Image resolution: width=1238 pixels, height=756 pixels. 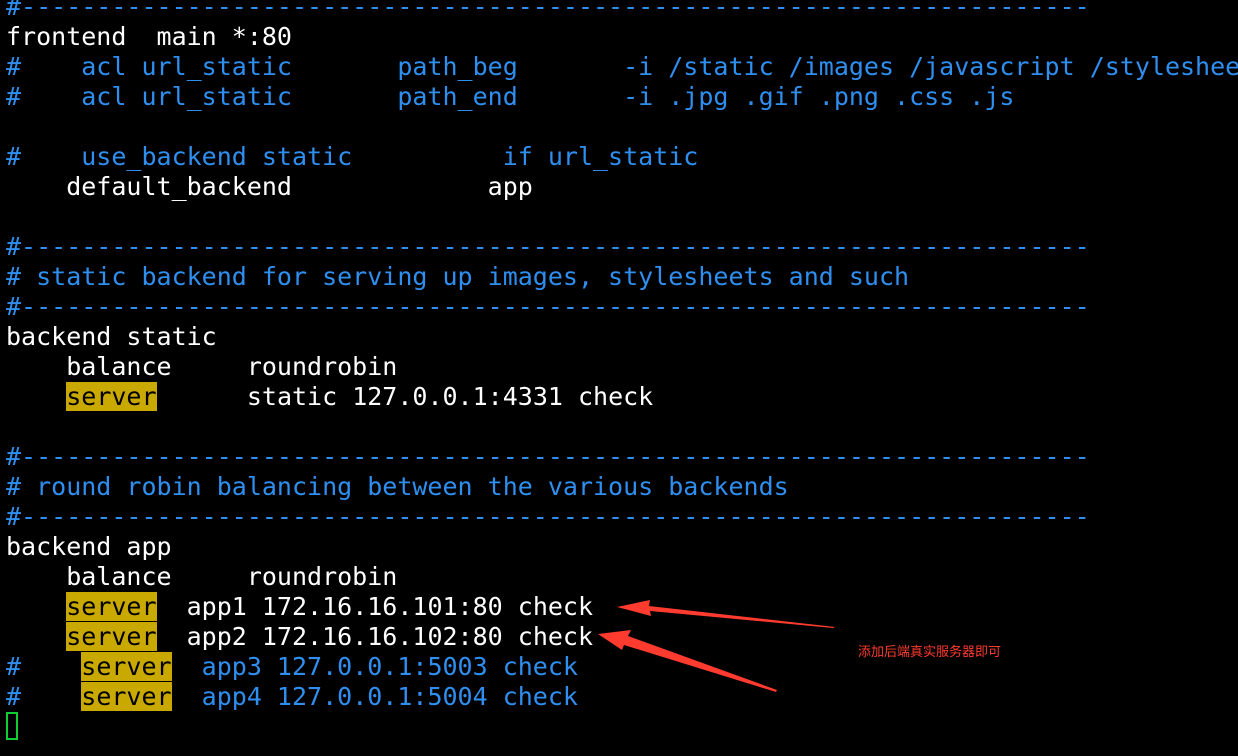 I want to click on line-segment: app4 127.0.0.1:5004 check, so click(x=374, y=696).